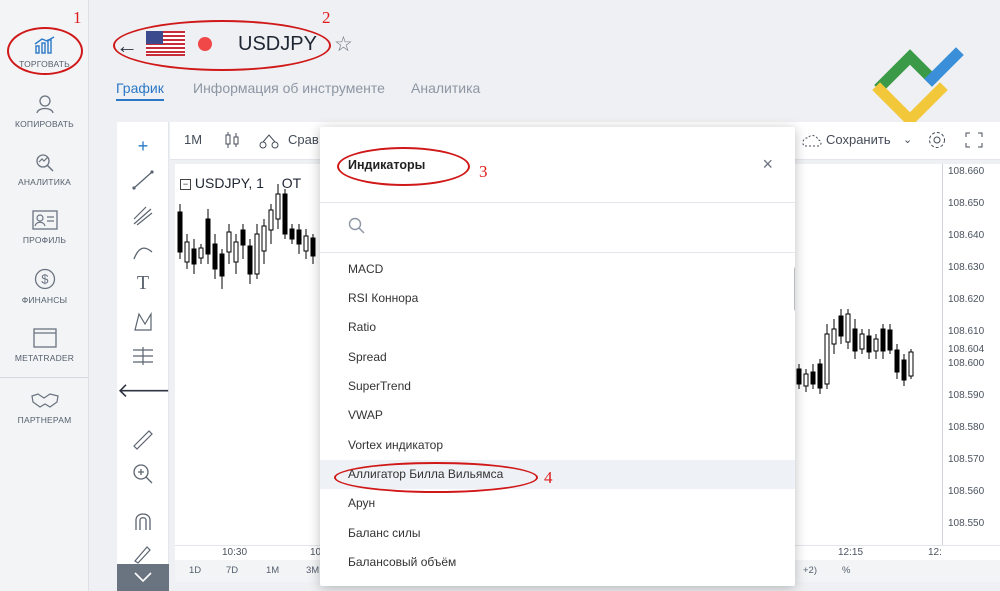  What do you see at coordinates (143, 554) in the screenshot?
I see `lock-drawing-icon` at bounding box center [143, 554].